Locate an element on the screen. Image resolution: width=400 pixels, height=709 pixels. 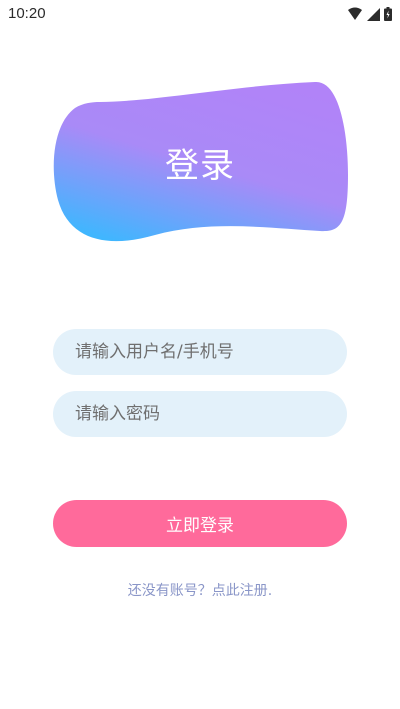
username-input is located at coordinates (200, 352).